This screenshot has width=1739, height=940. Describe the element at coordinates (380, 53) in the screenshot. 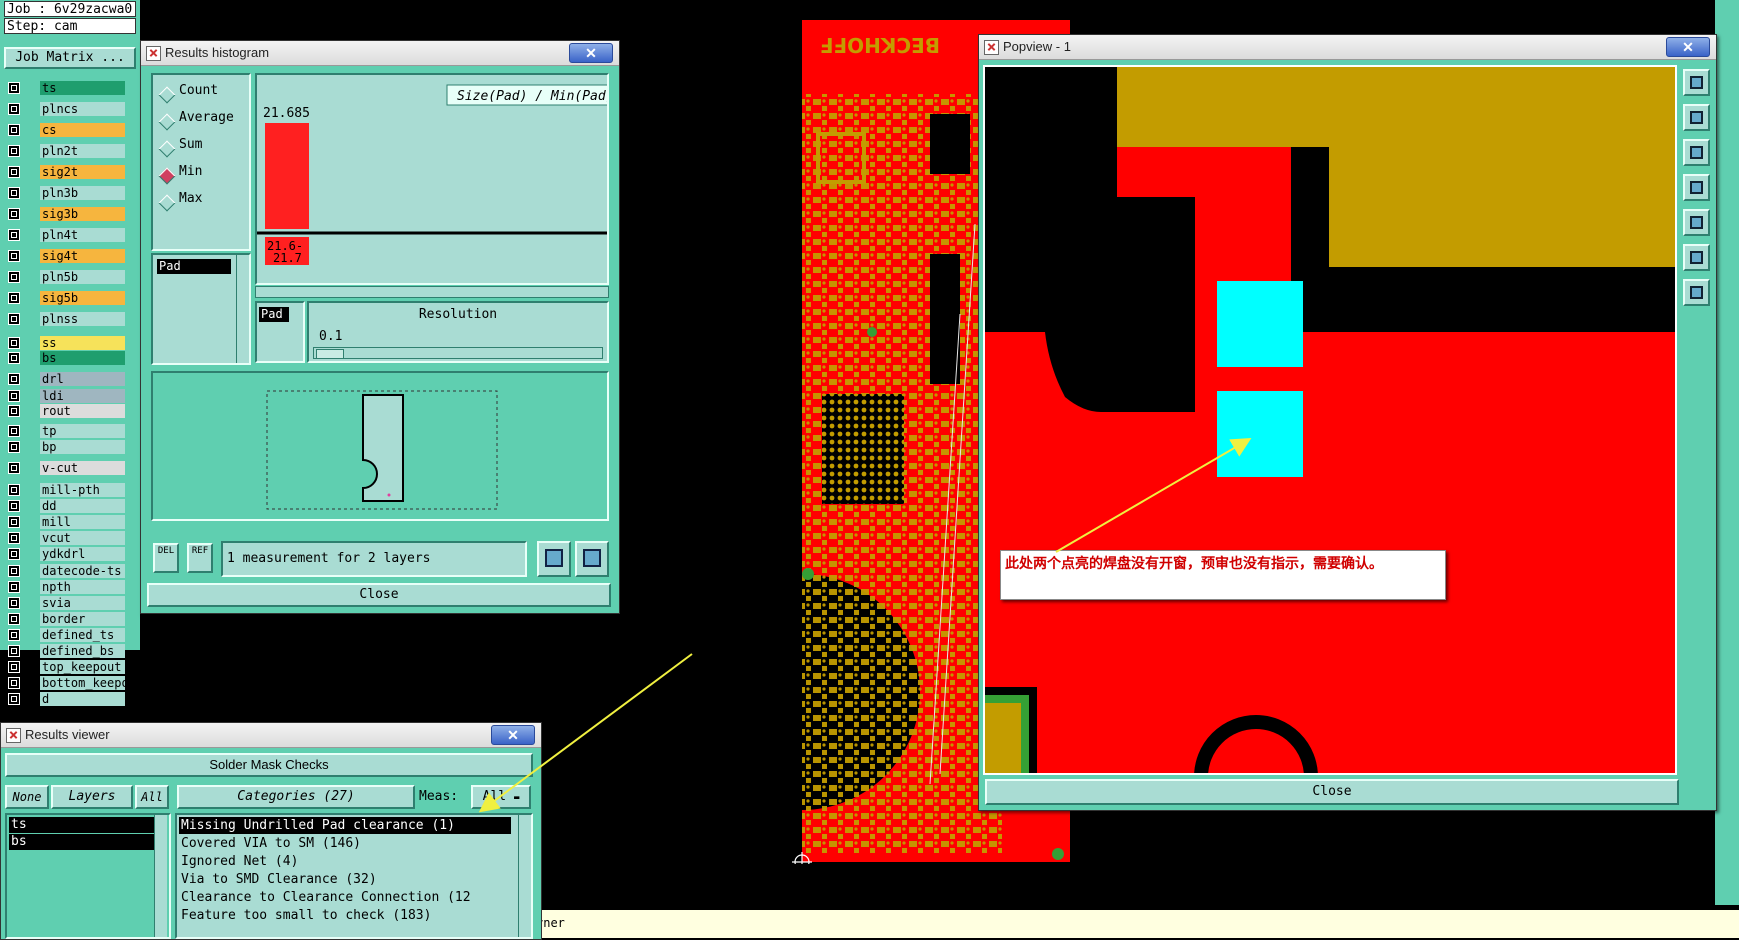

I see `histogram-titlebar: Results histogram ✕` at that location.